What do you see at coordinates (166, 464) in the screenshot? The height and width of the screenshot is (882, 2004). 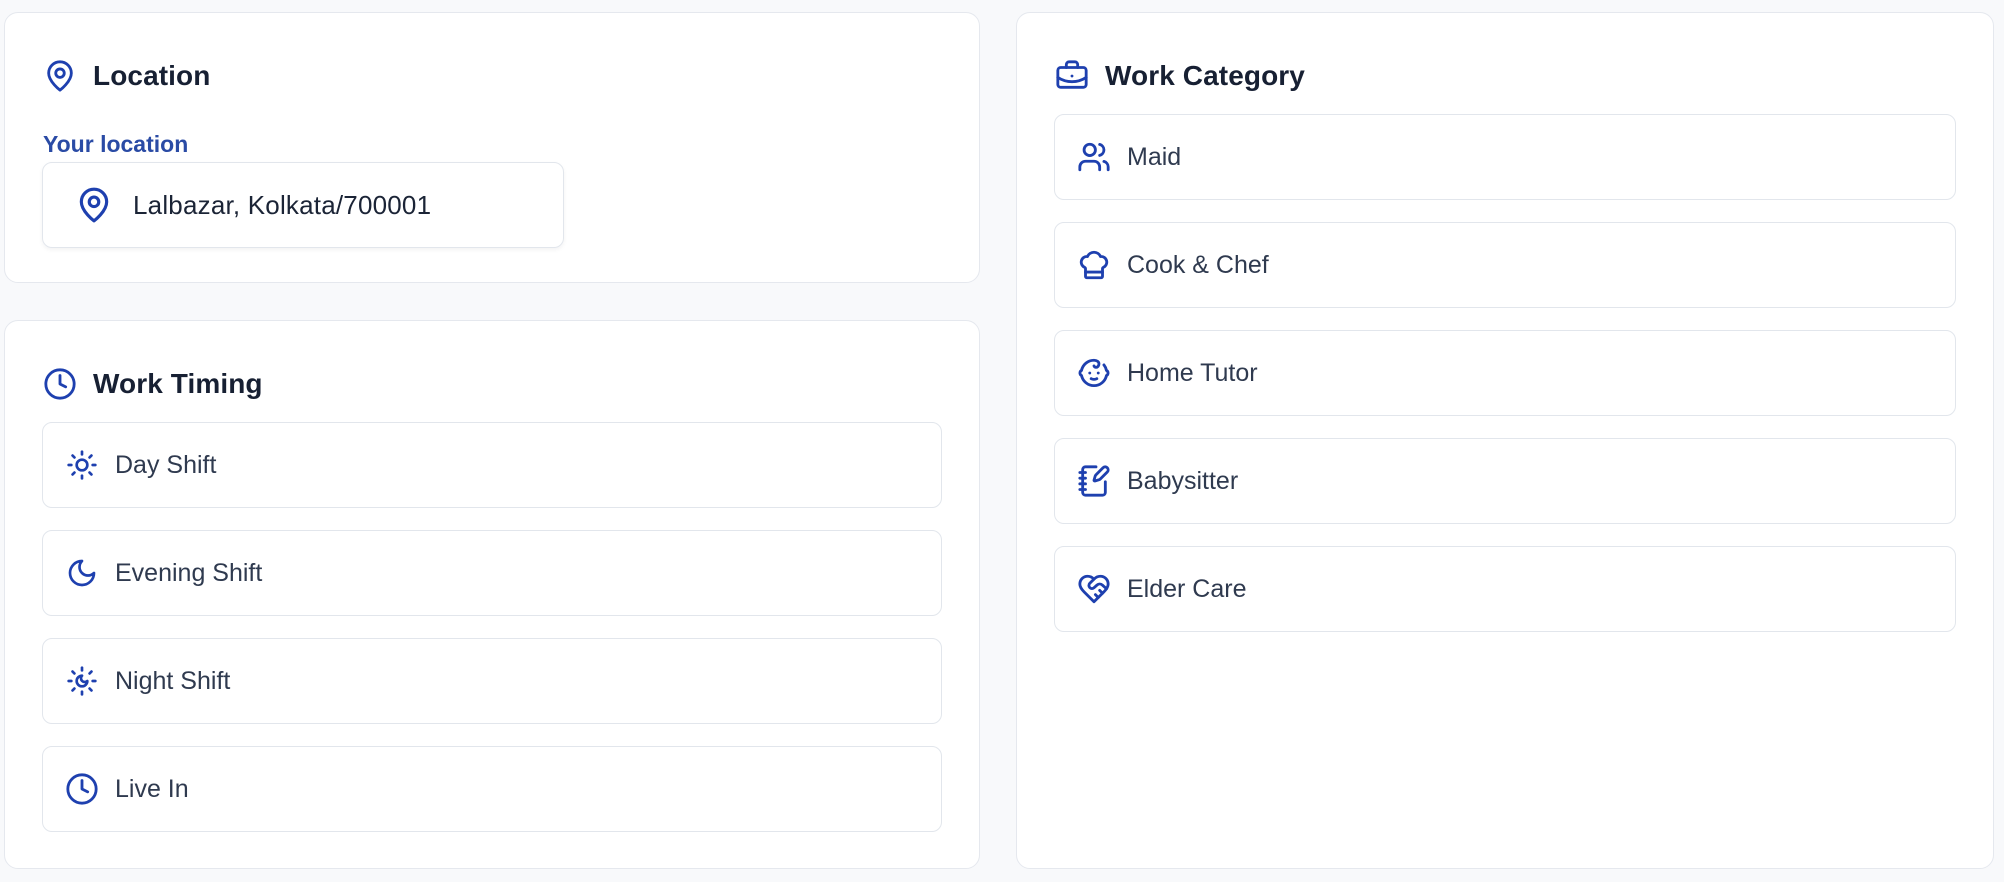 I see `option-label: Day Shift` at bounding box center [166, 464].